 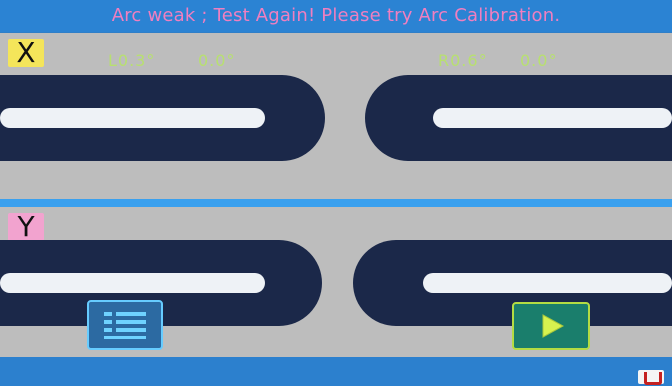 What do you see at coordinates (26, 227) in the screenshot?
I see `y-axis-label: Y` at bounding box center [26, 227].